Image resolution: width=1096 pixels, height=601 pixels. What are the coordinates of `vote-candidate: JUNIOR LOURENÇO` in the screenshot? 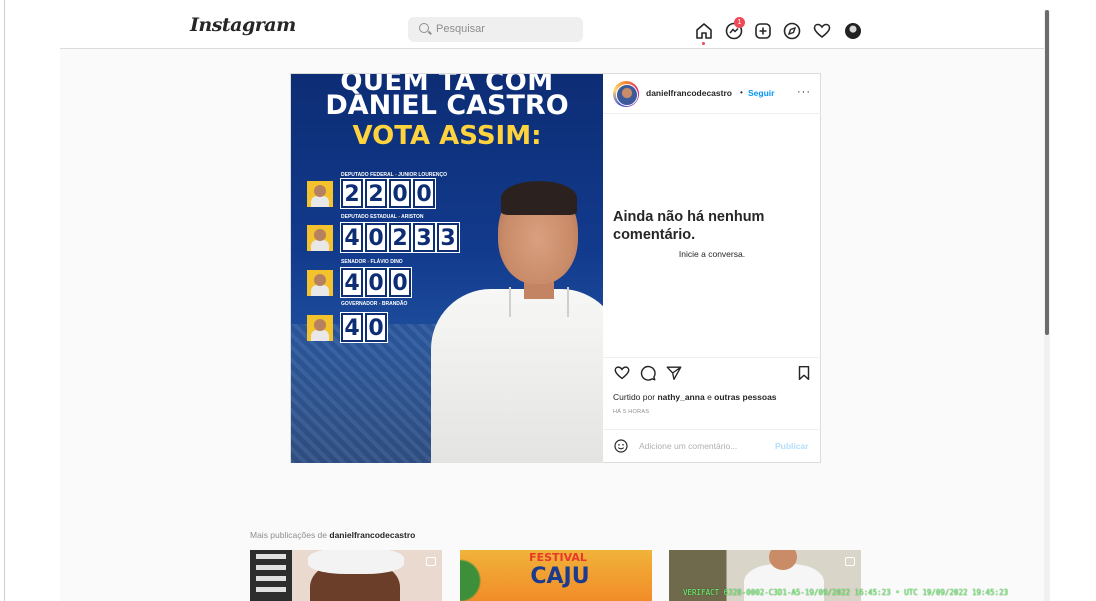 It's located at (422, 175).